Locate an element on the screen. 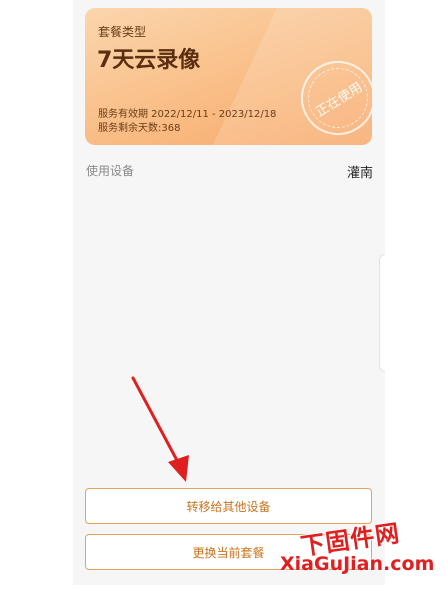 The height and width of the screenshot is (597, 446). package-name: 7天云录像 is located at coordinates (149, 60).